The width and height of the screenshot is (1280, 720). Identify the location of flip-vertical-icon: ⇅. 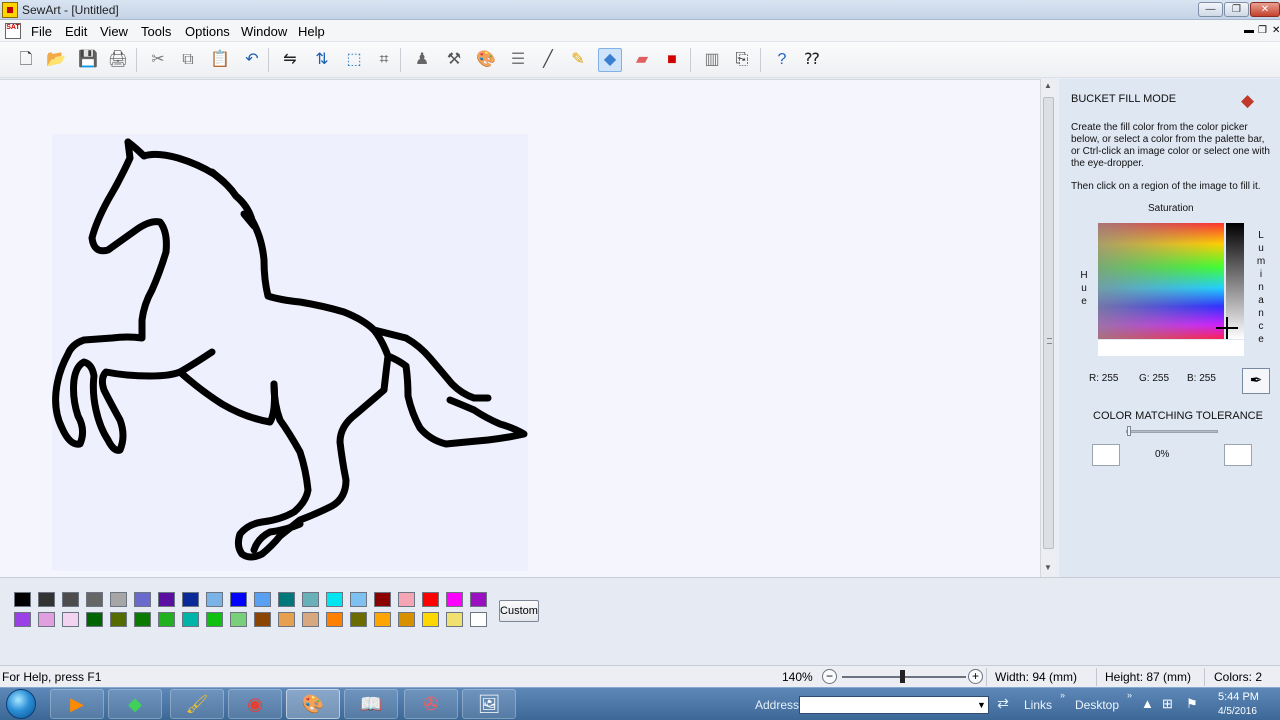
(322, 60).